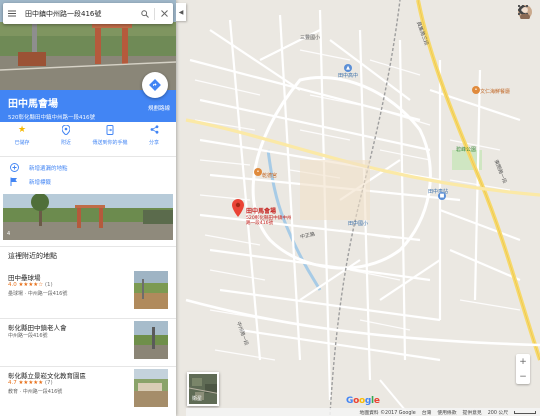 The width and height of the screenshot is (540, 416). Describe the element at coordinates (159, 108) in the screenshot. I see `directions-label: 規劃路線` at that location.